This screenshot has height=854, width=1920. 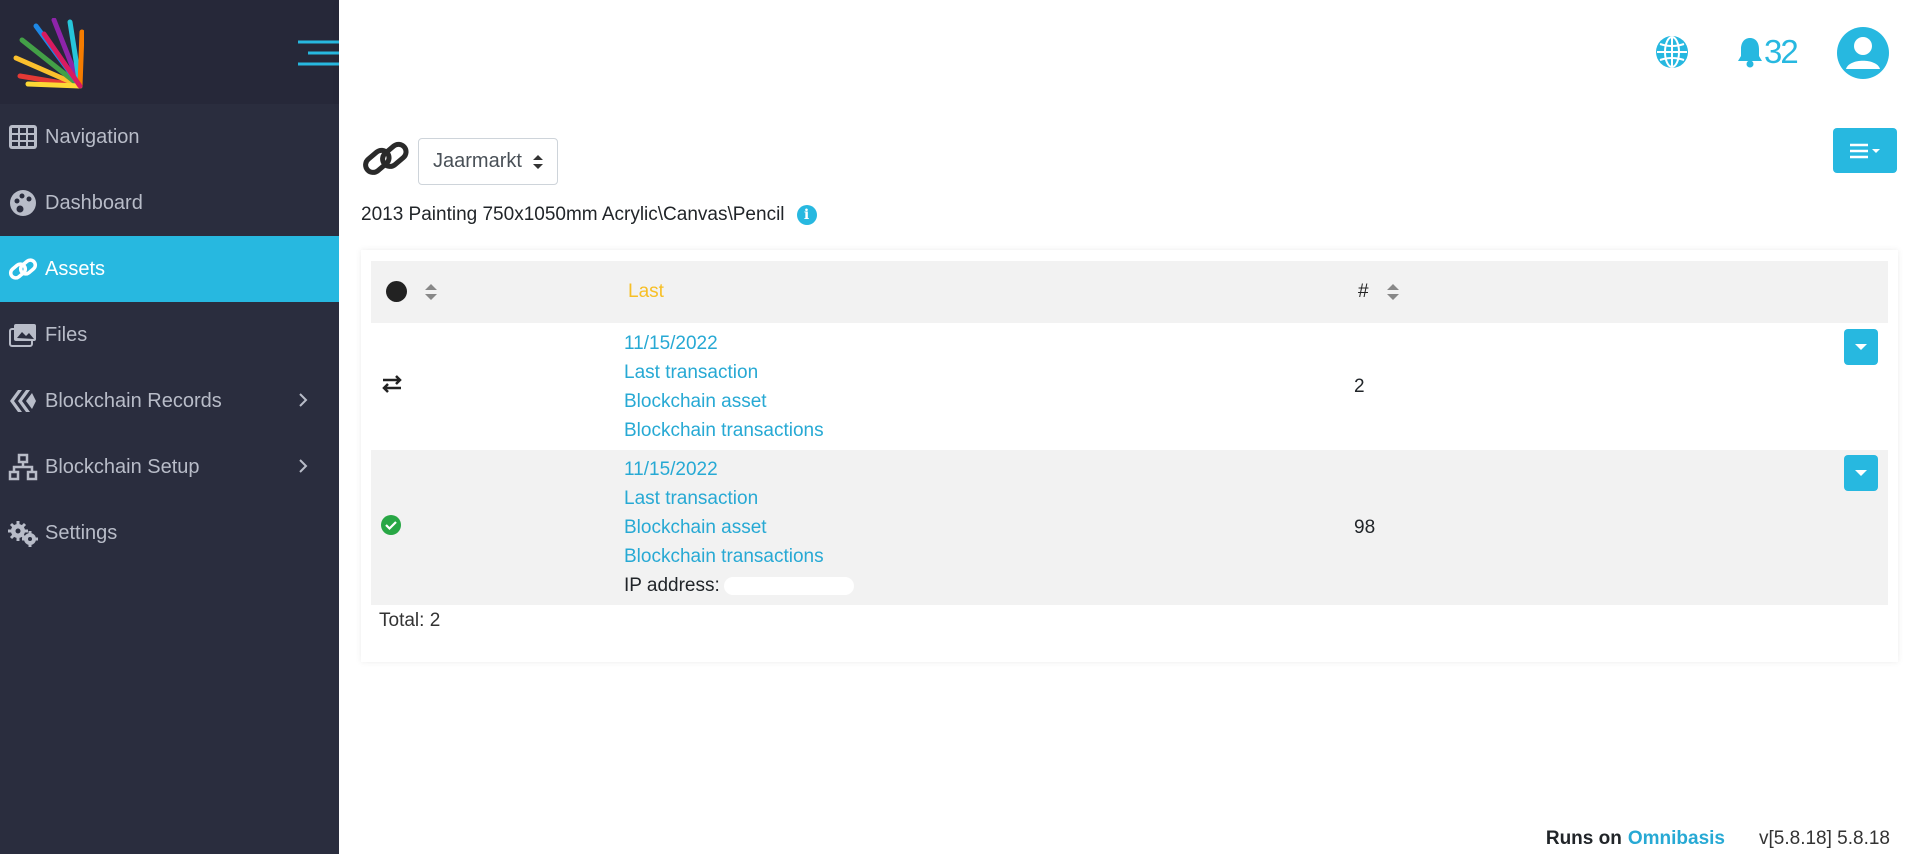 I want to click on palette-icon, so click(x=23, y=203).